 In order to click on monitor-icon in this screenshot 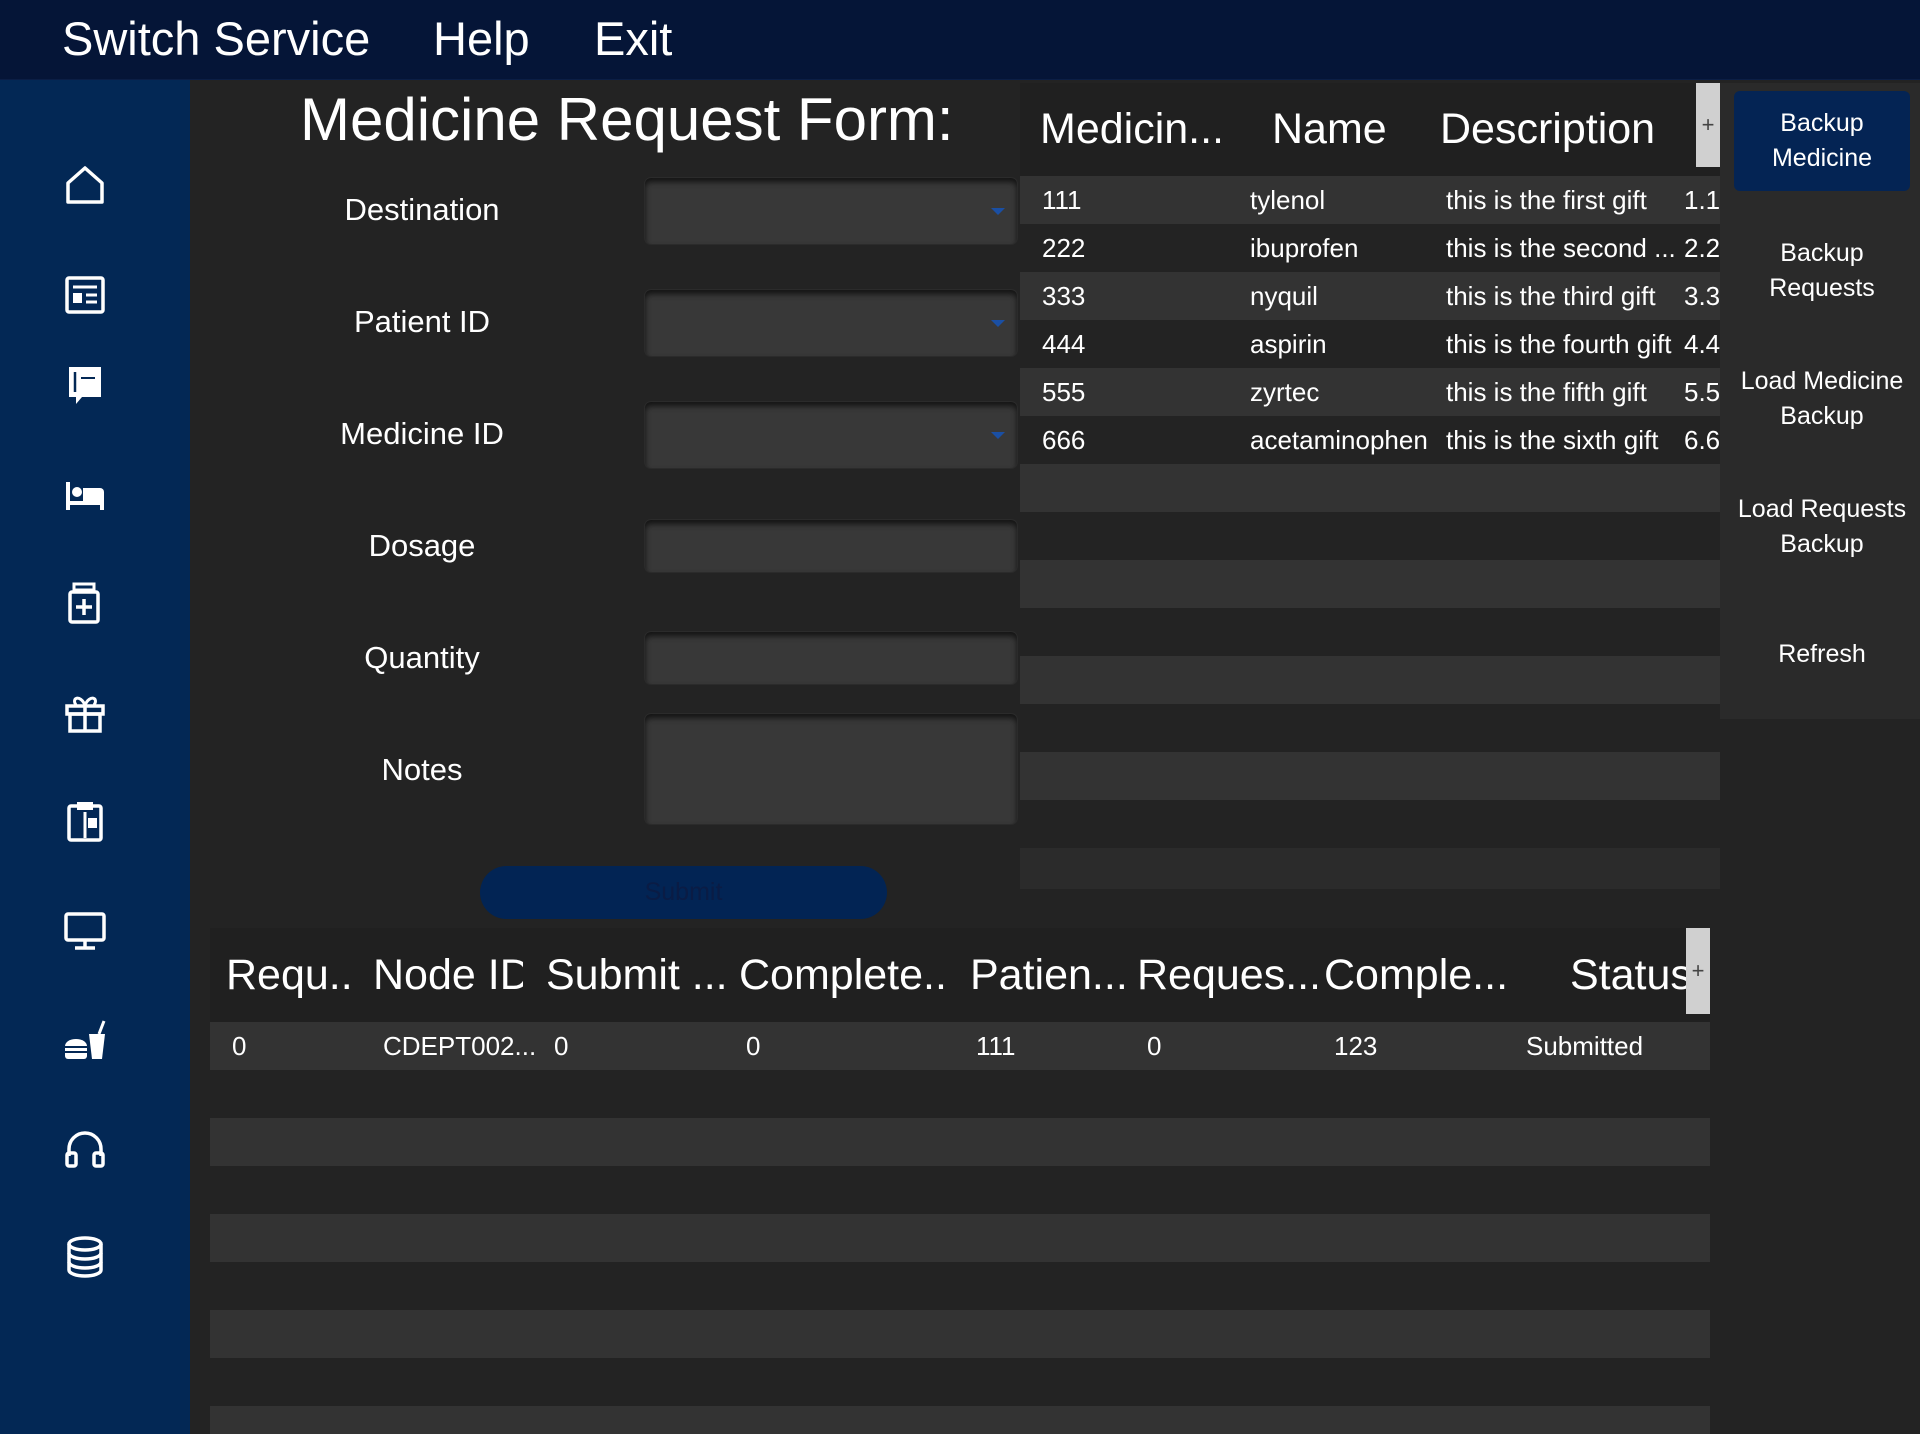, I will do `click(85, 931)`.